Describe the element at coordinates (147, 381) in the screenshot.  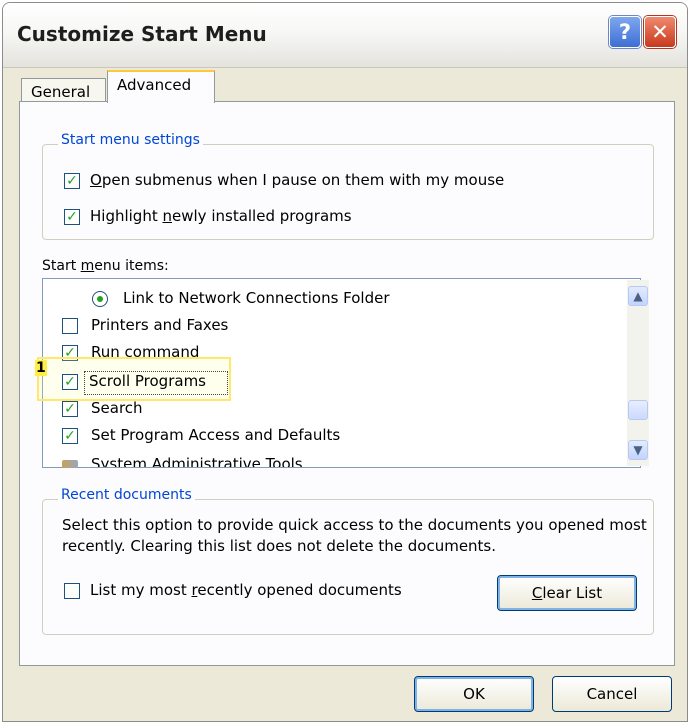
I see `list-item: Scroll Programs` at that location.